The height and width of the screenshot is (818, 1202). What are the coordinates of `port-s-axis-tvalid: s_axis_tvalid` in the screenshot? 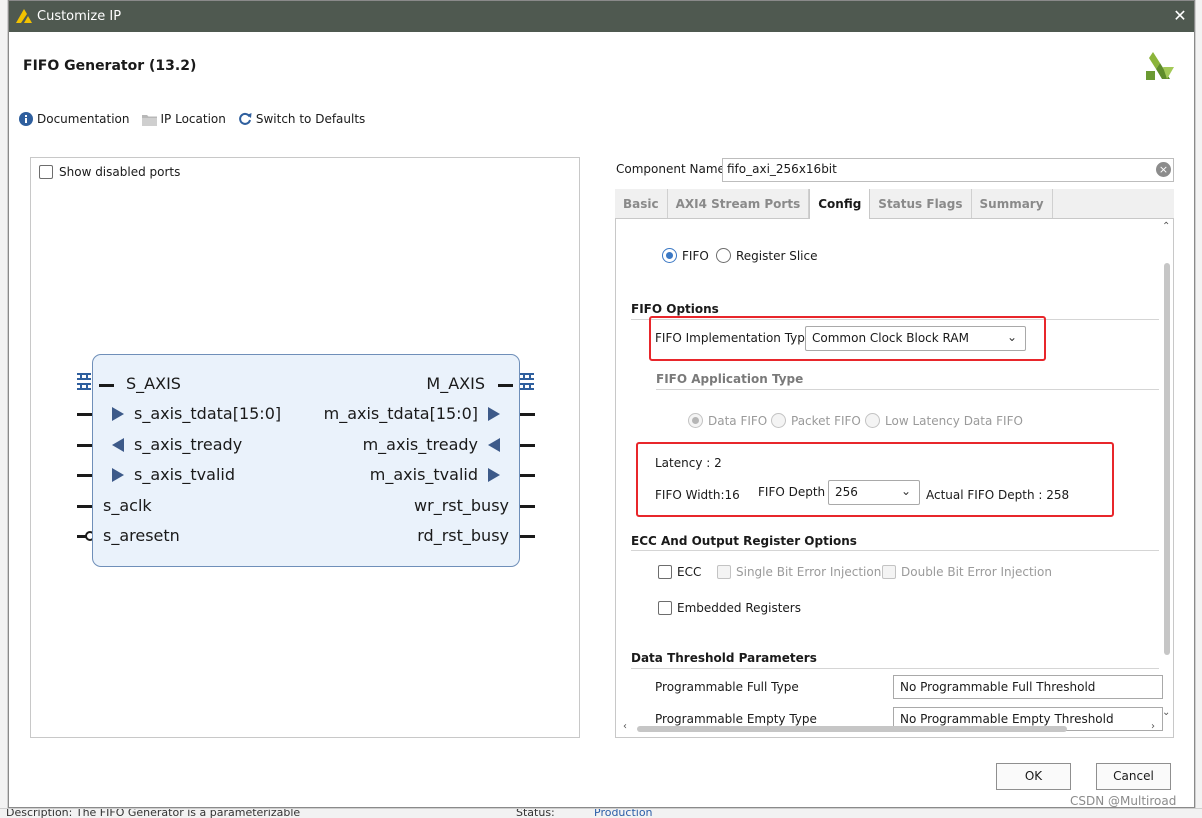 It's located at (184, 475).